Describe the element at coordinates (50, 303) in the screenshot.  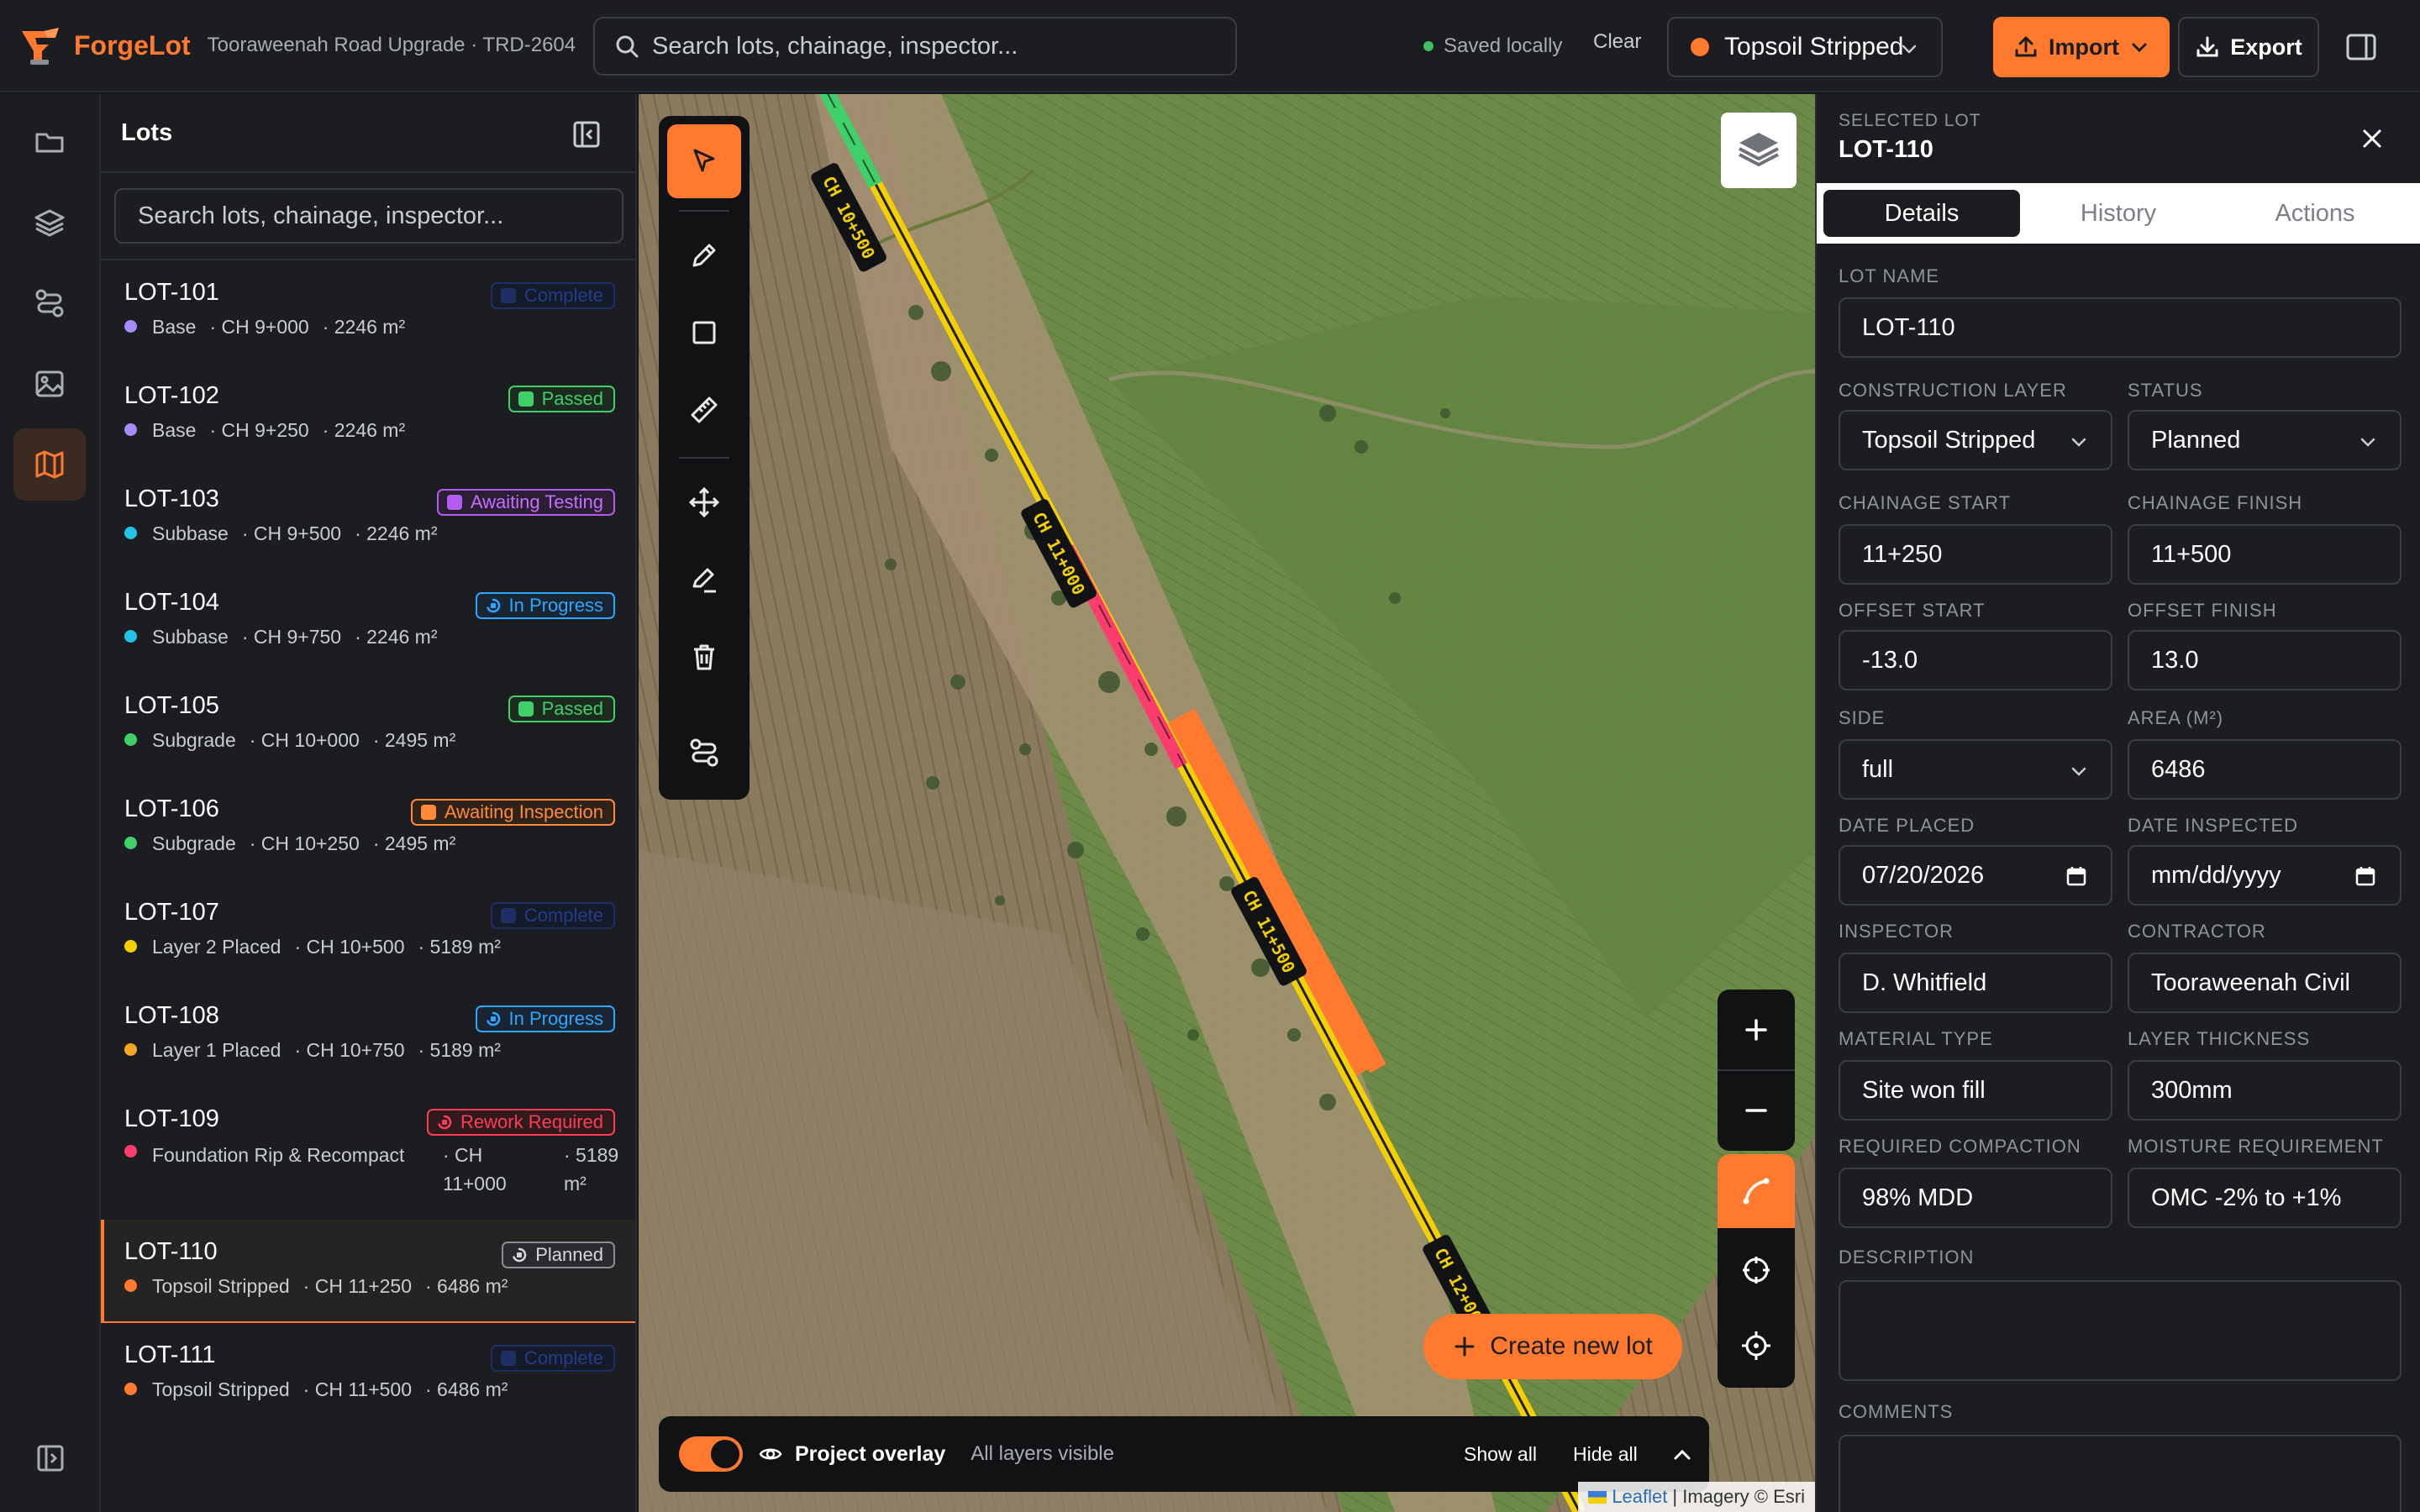
I see `rail-route` at that location.